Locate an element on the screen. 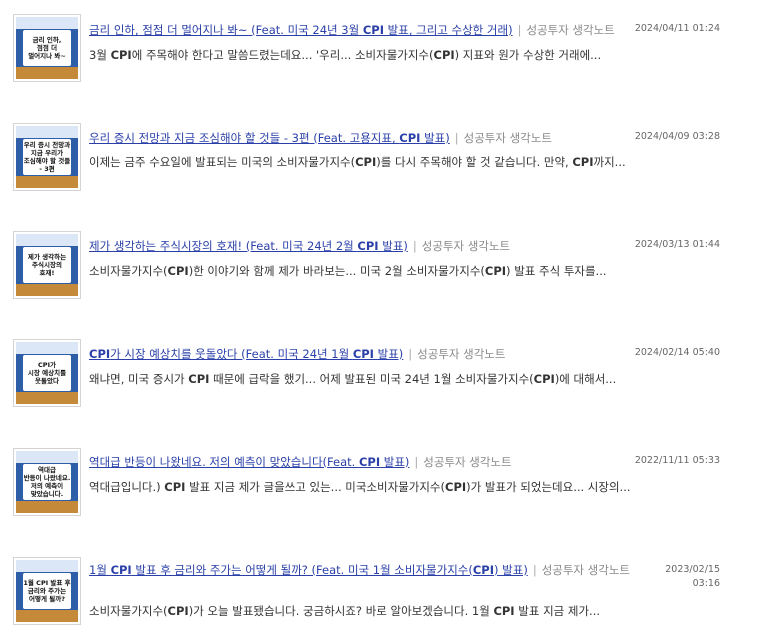 This screenshot has height=639, width=773. post-thumbnail: 제가 생각하는 주식시장의 호재! is located at coordinates (47, 265).